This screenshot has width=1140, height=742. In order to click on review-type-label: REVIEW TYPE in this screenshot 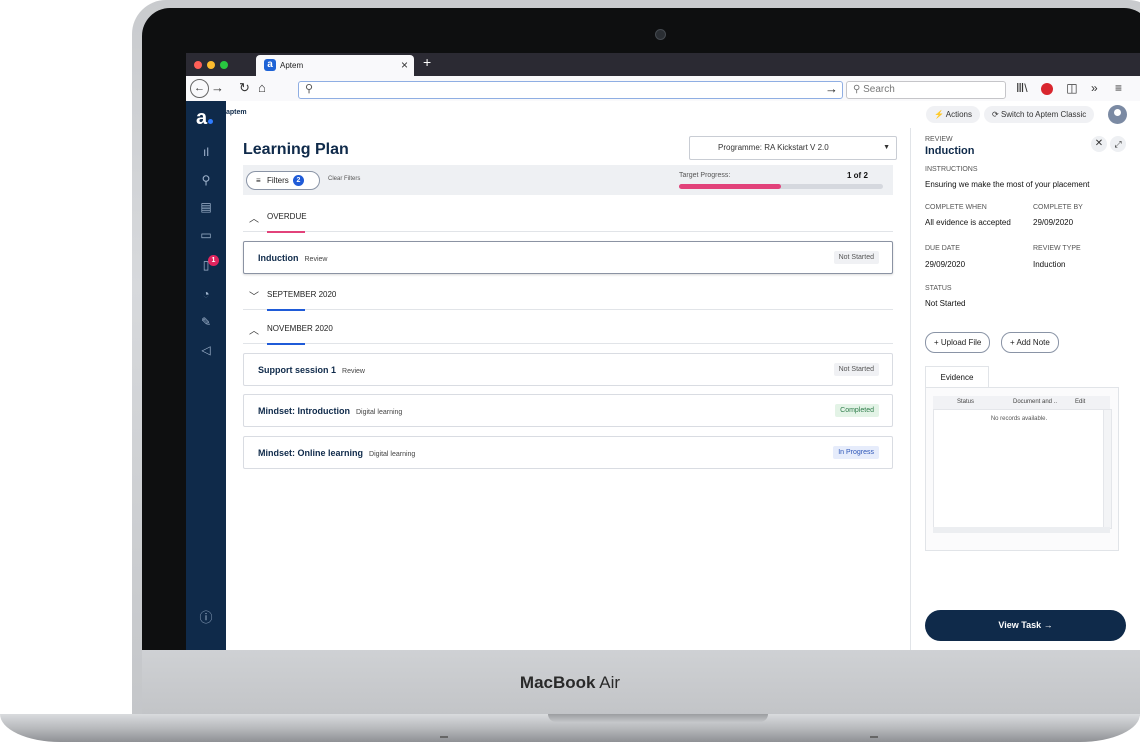, I will do `click(1057, 248)`.